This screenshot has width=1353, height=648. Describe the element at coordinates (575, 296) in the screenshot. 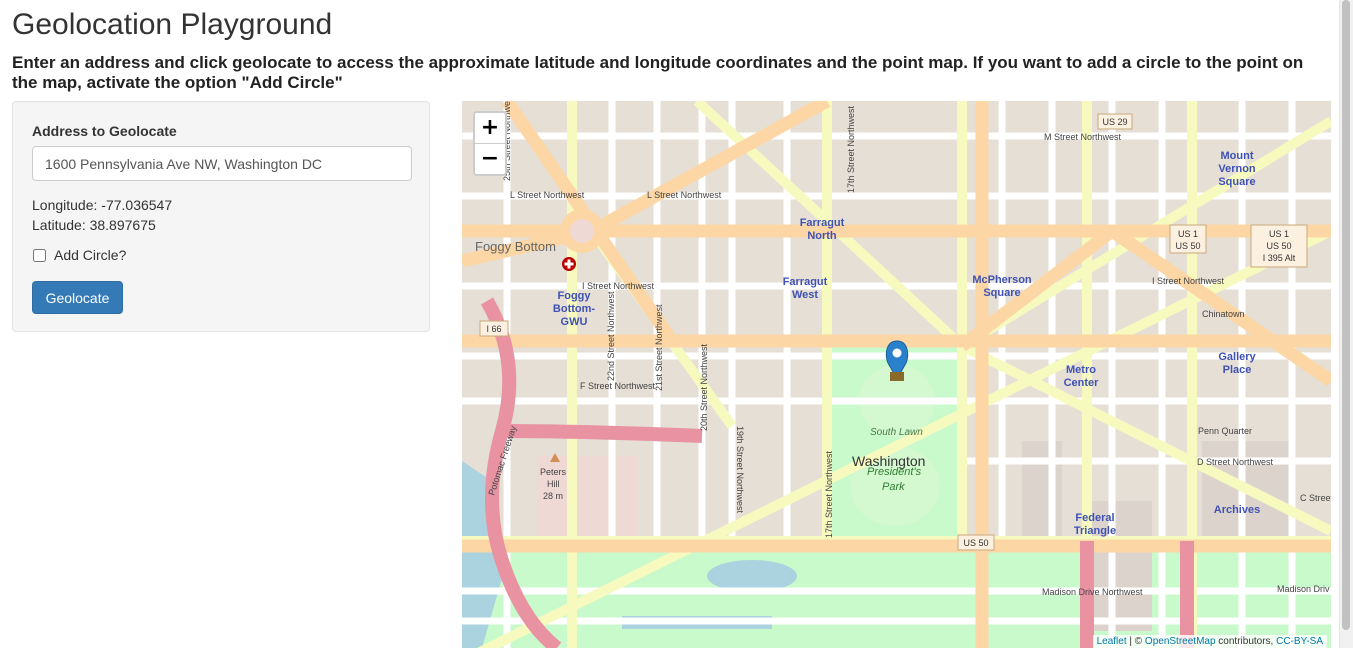

I see `station-foggy-1: Foggy` at that location.